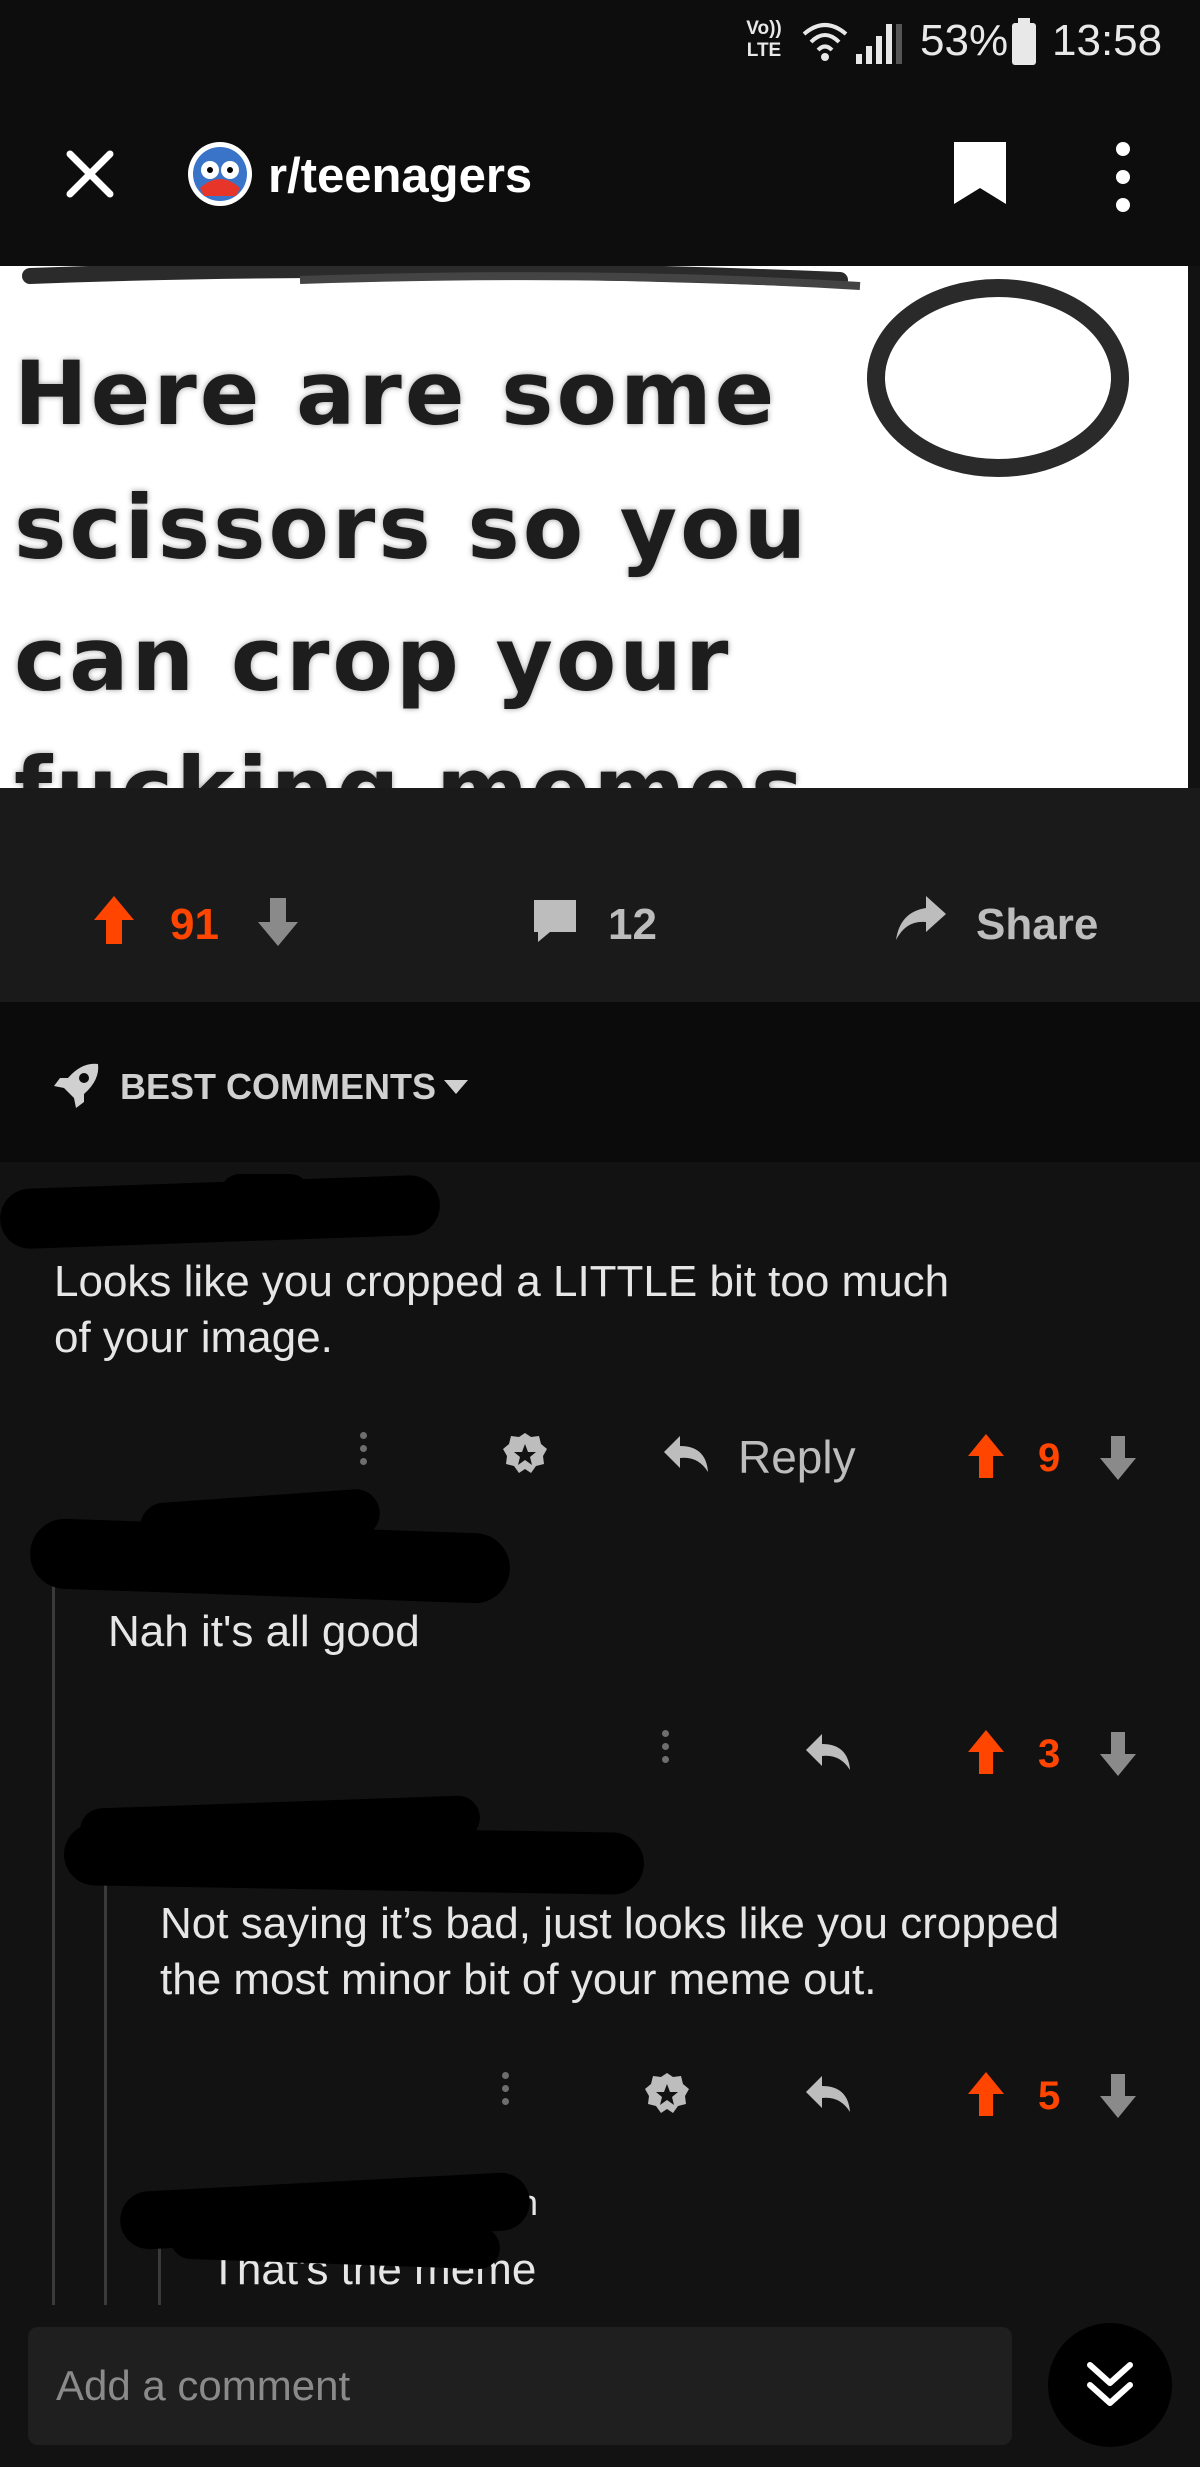 This screenshot has height=2467, width=1200. I want to click on comment-input, so click(520, 2386).